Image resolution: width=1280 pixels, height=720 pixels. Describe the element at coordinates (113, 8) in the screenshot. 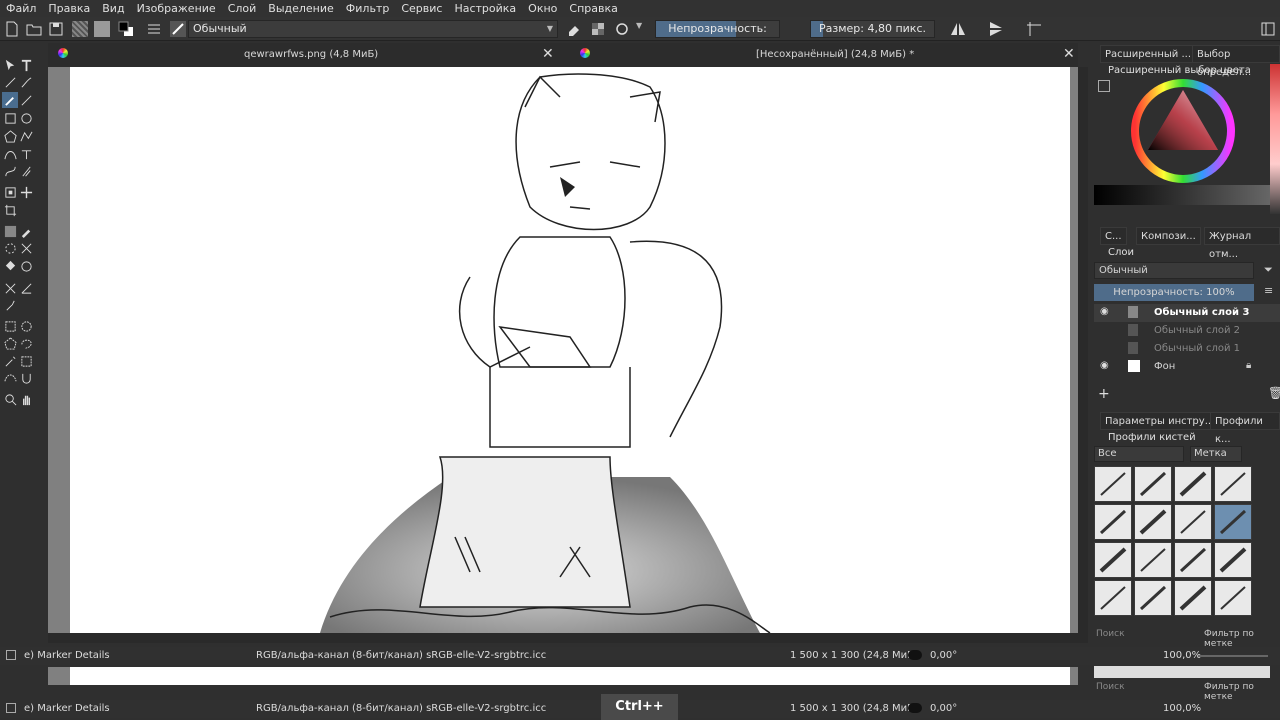

I see `menu-view: Вид` at that location.